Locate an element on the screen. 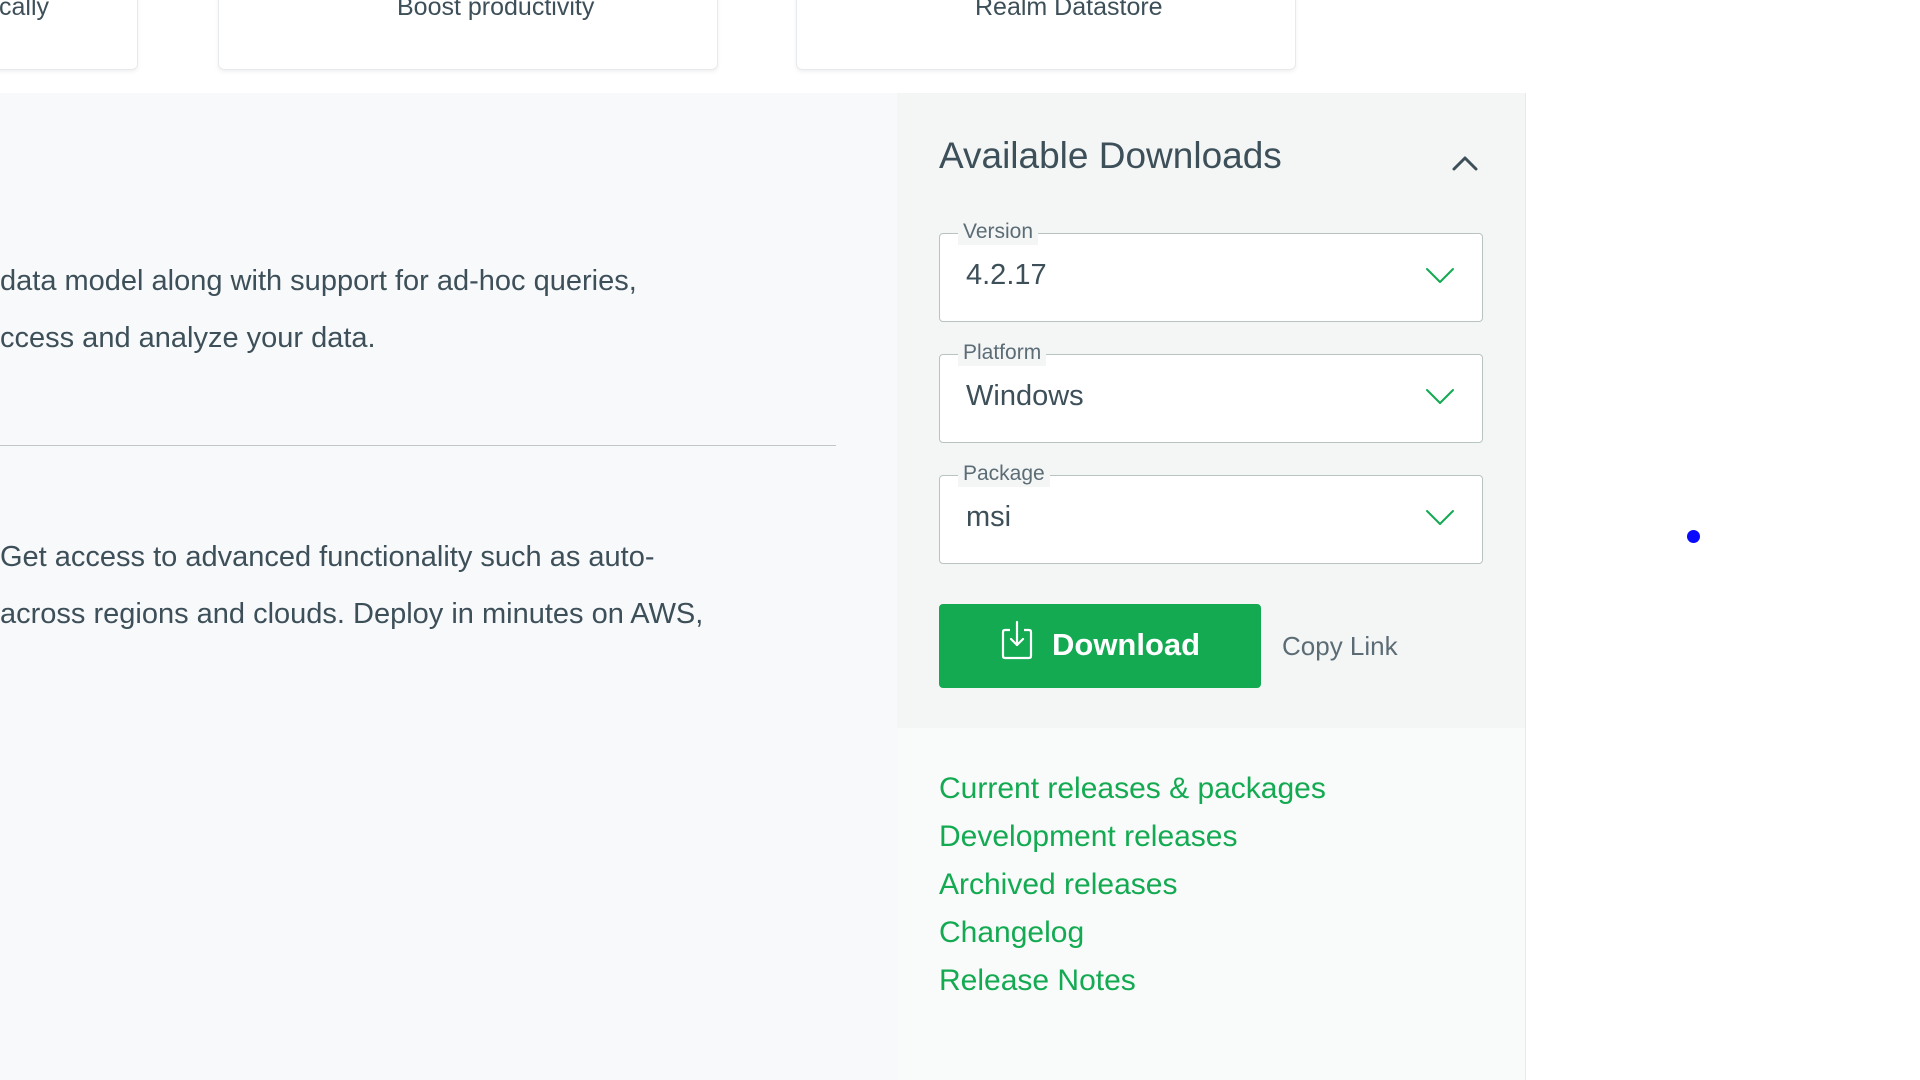 The image size is (1920, 1080). version-select: Version 4.2.17 is located at coordinates (1211, 270).